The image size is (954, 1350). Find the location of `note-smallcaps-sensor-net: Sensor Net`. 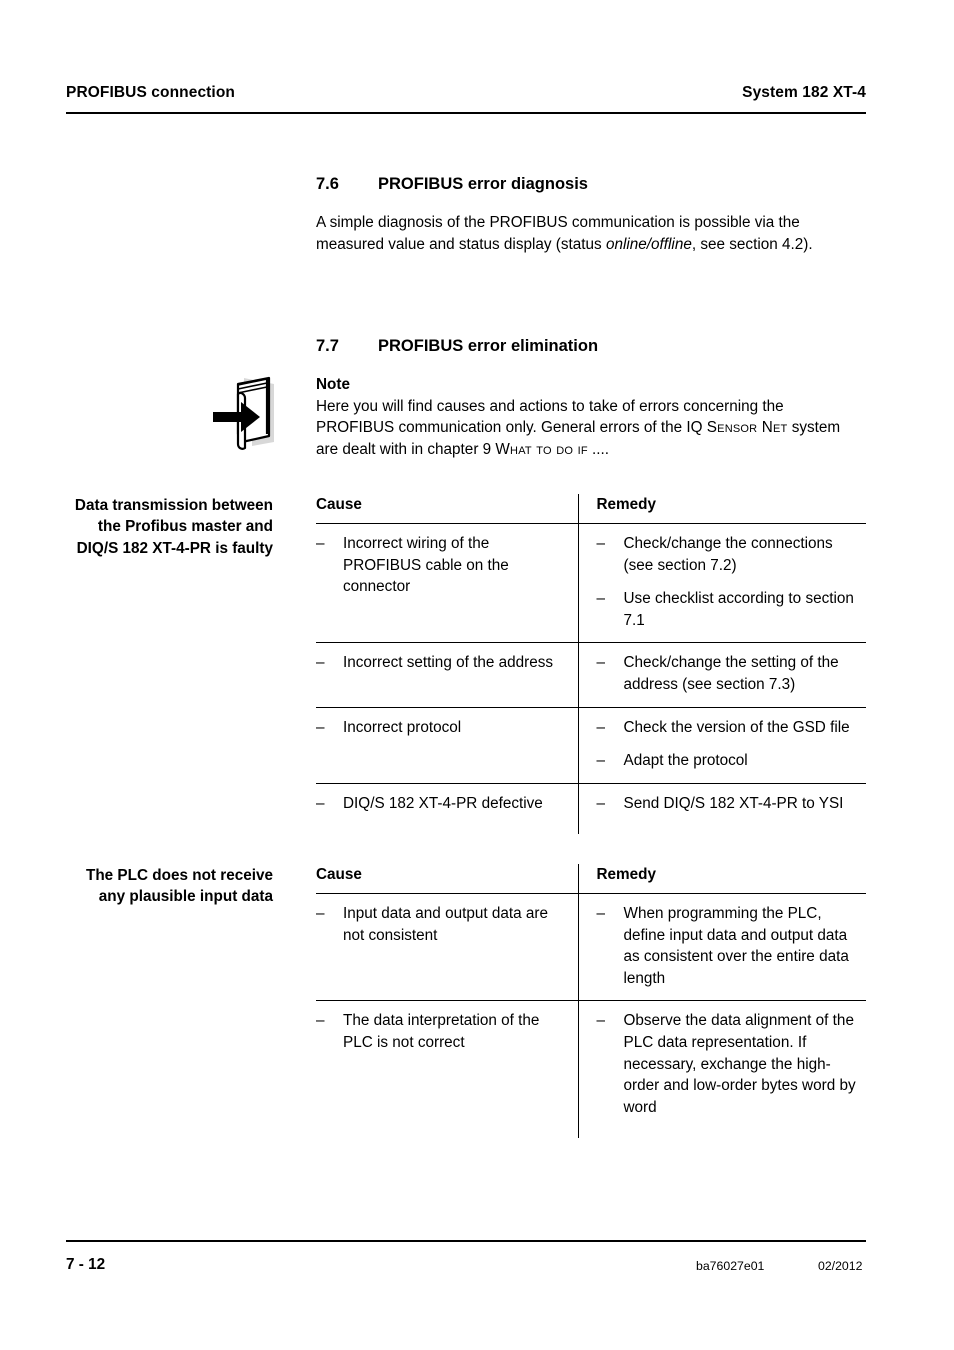

note-smallcaps-sensor-net: Sensor Net is located at coordinates (747, 428).